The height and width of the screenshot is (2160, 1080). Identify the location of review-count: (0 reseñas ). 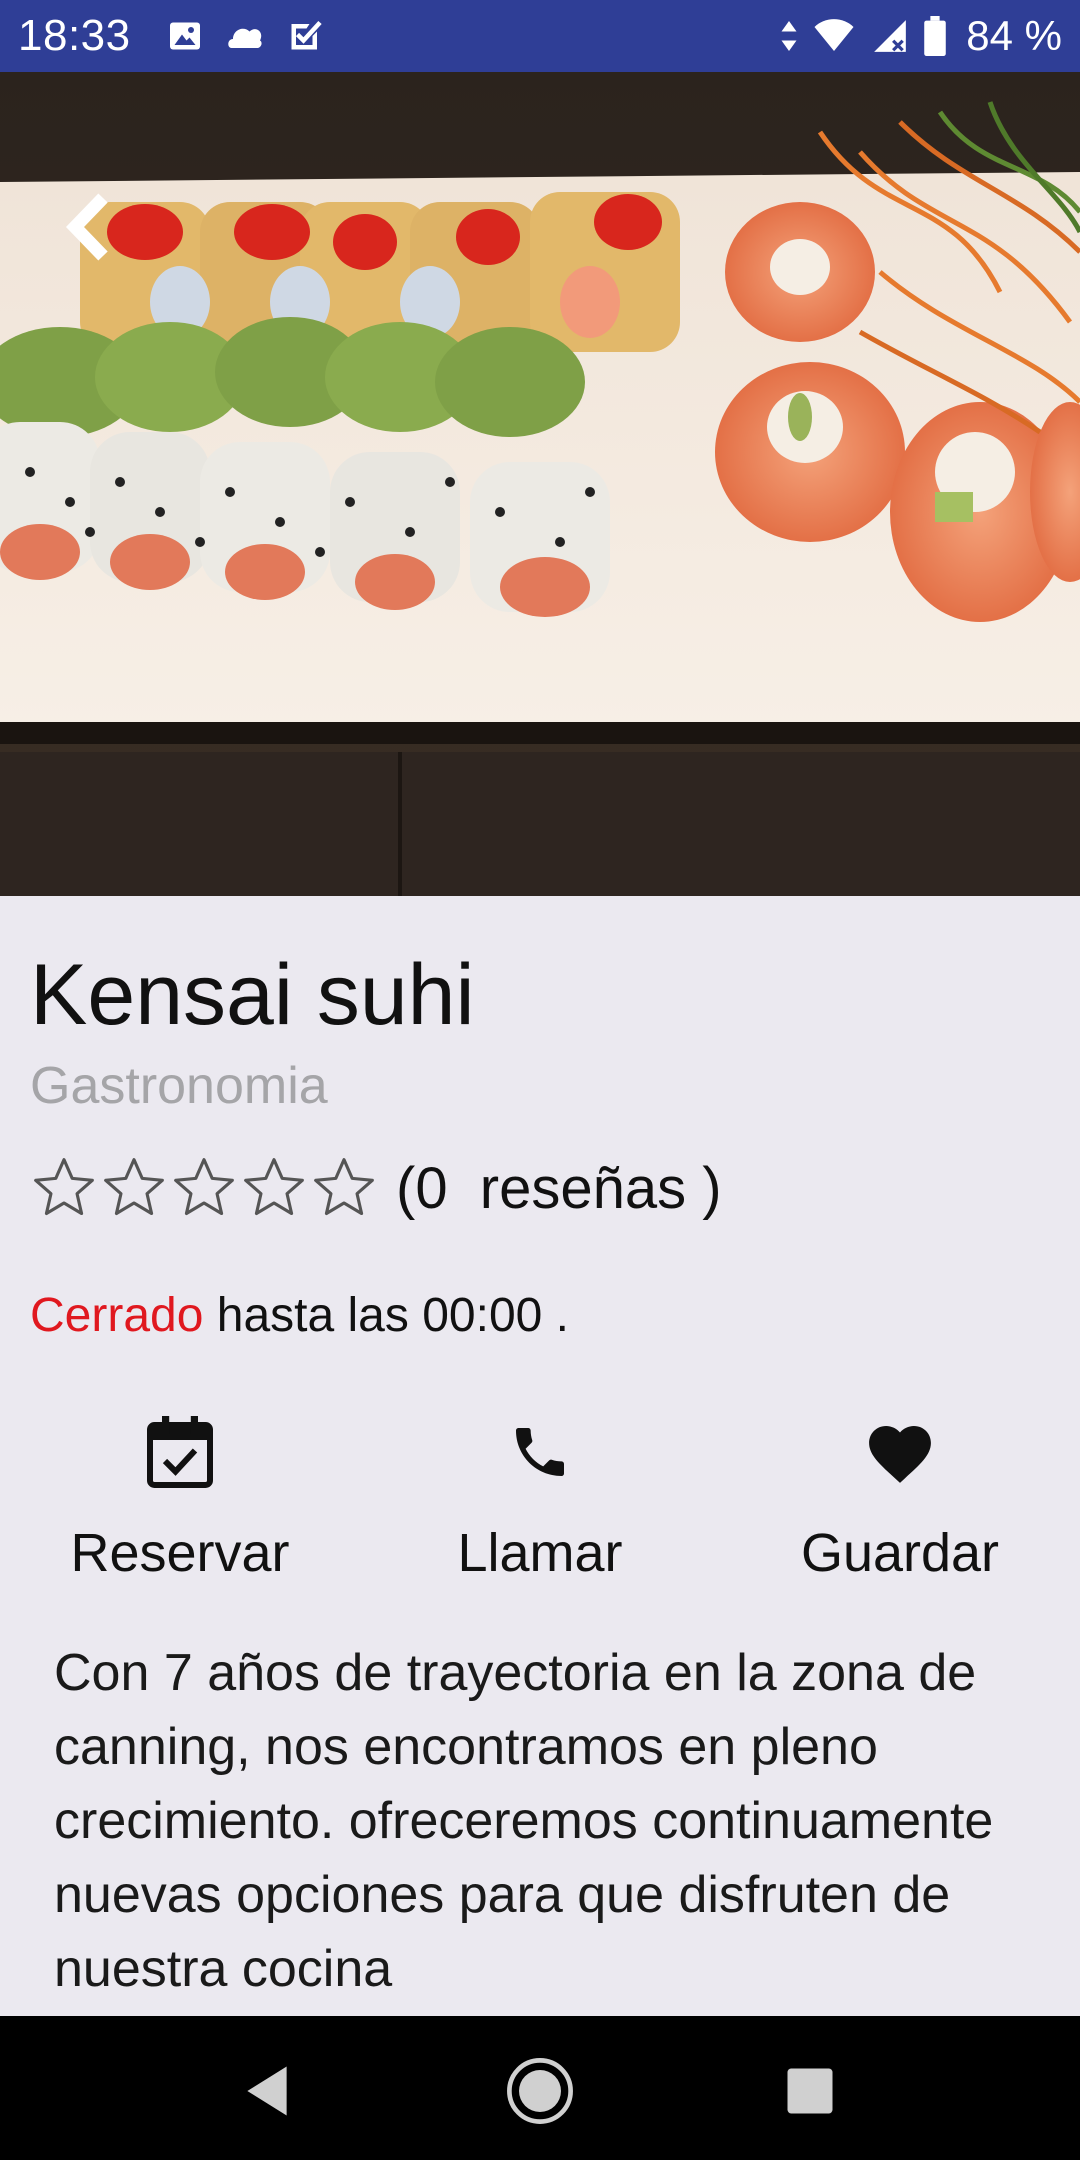
(559, 1188).